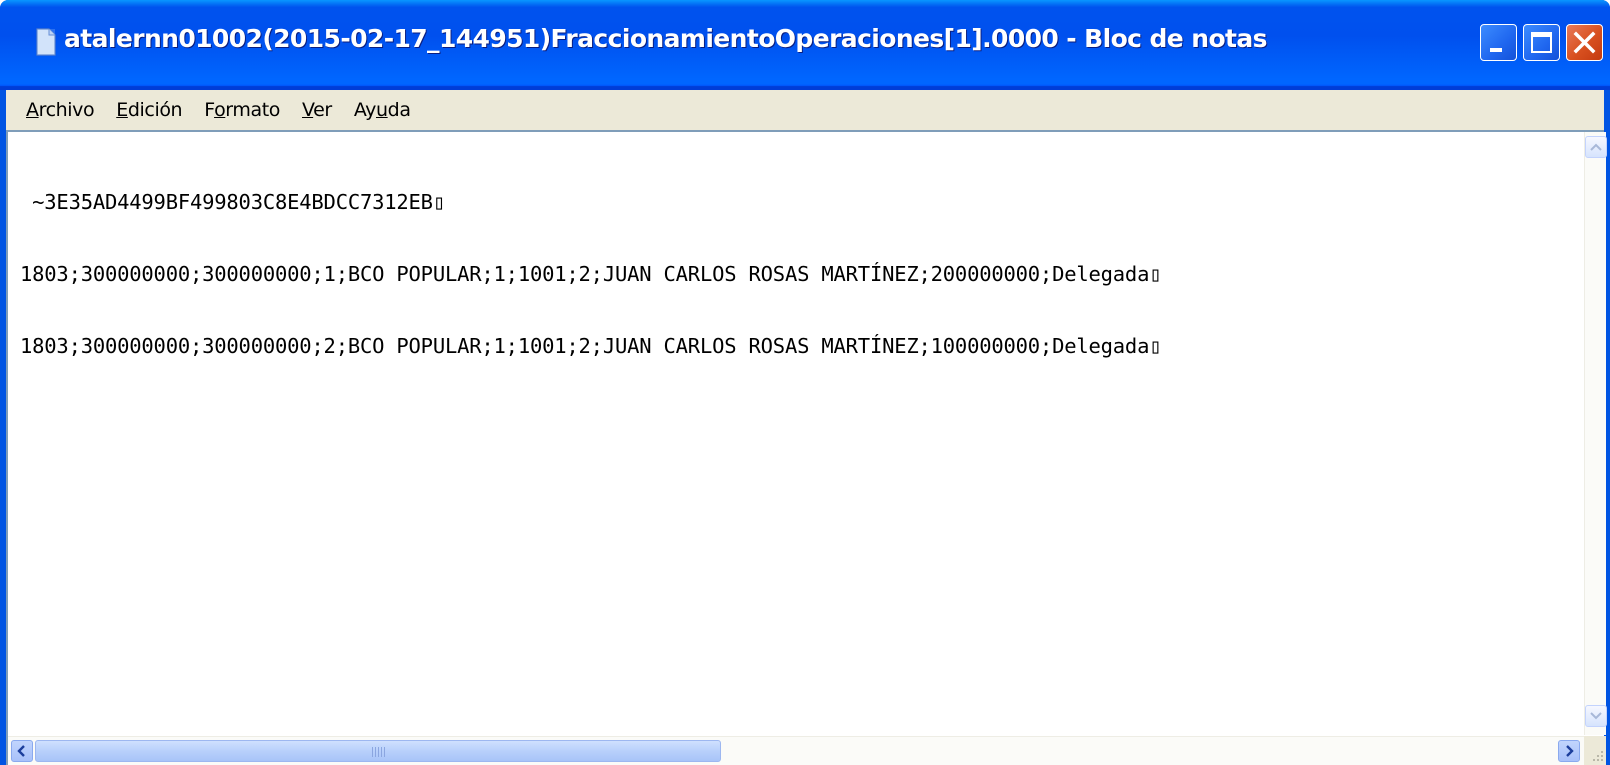 The height and width of the screenshot is (765, 1610). I want to click on menu-bar: Archivo Edición Formato Ver Ayuda, so click(805, 110).